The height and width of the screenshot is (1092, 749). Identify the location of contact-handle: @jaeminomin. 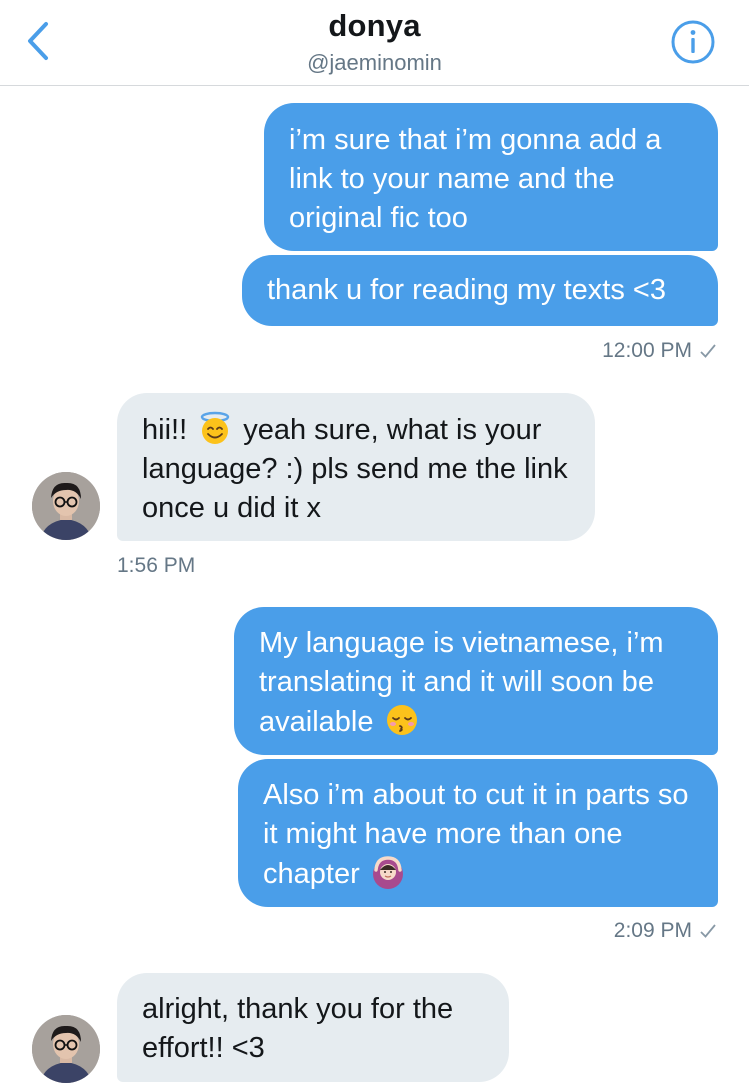
(374, 62).